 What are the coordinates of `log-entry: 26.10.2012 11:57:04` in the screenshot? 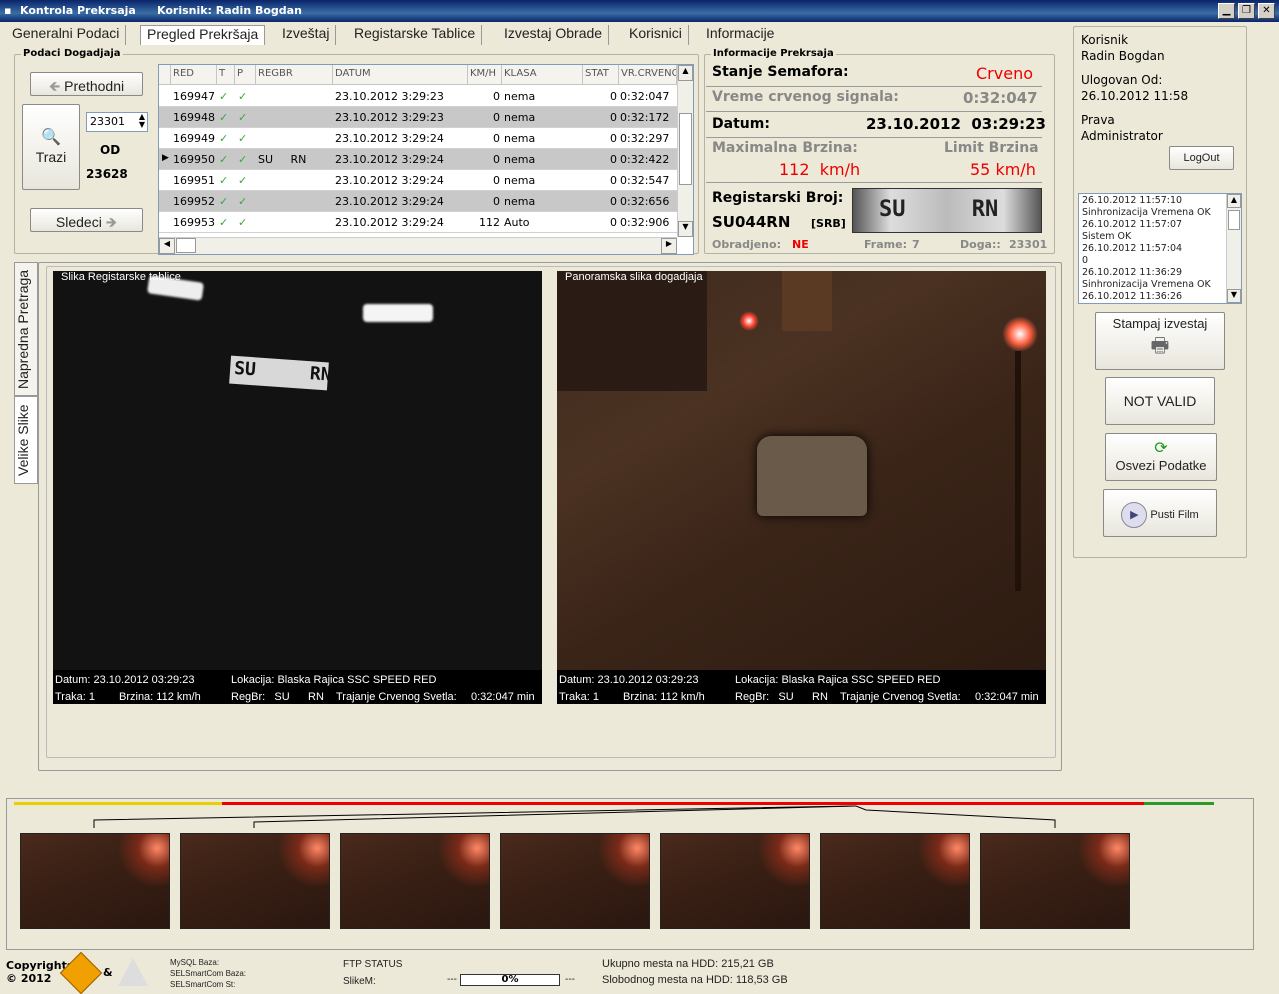 It's located at (1132, 248).